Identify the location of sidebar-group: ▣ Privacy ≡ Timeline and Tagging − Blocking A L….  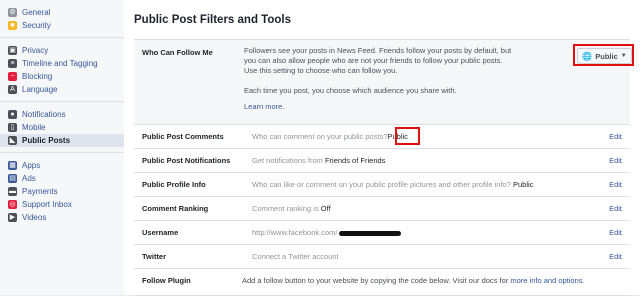
(62, 70).